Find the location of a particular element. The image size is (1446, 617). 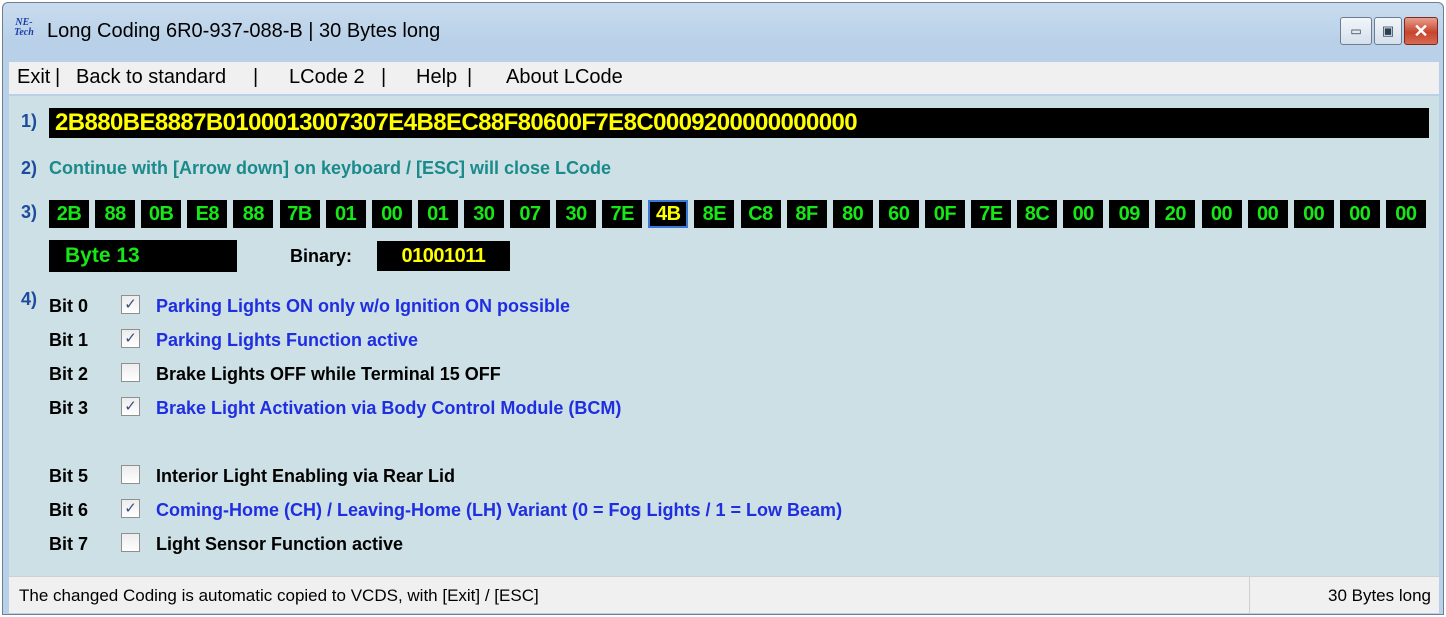

bit-description: Interior Light Enabling via Rear Lid is located at coordinates (305, 476).